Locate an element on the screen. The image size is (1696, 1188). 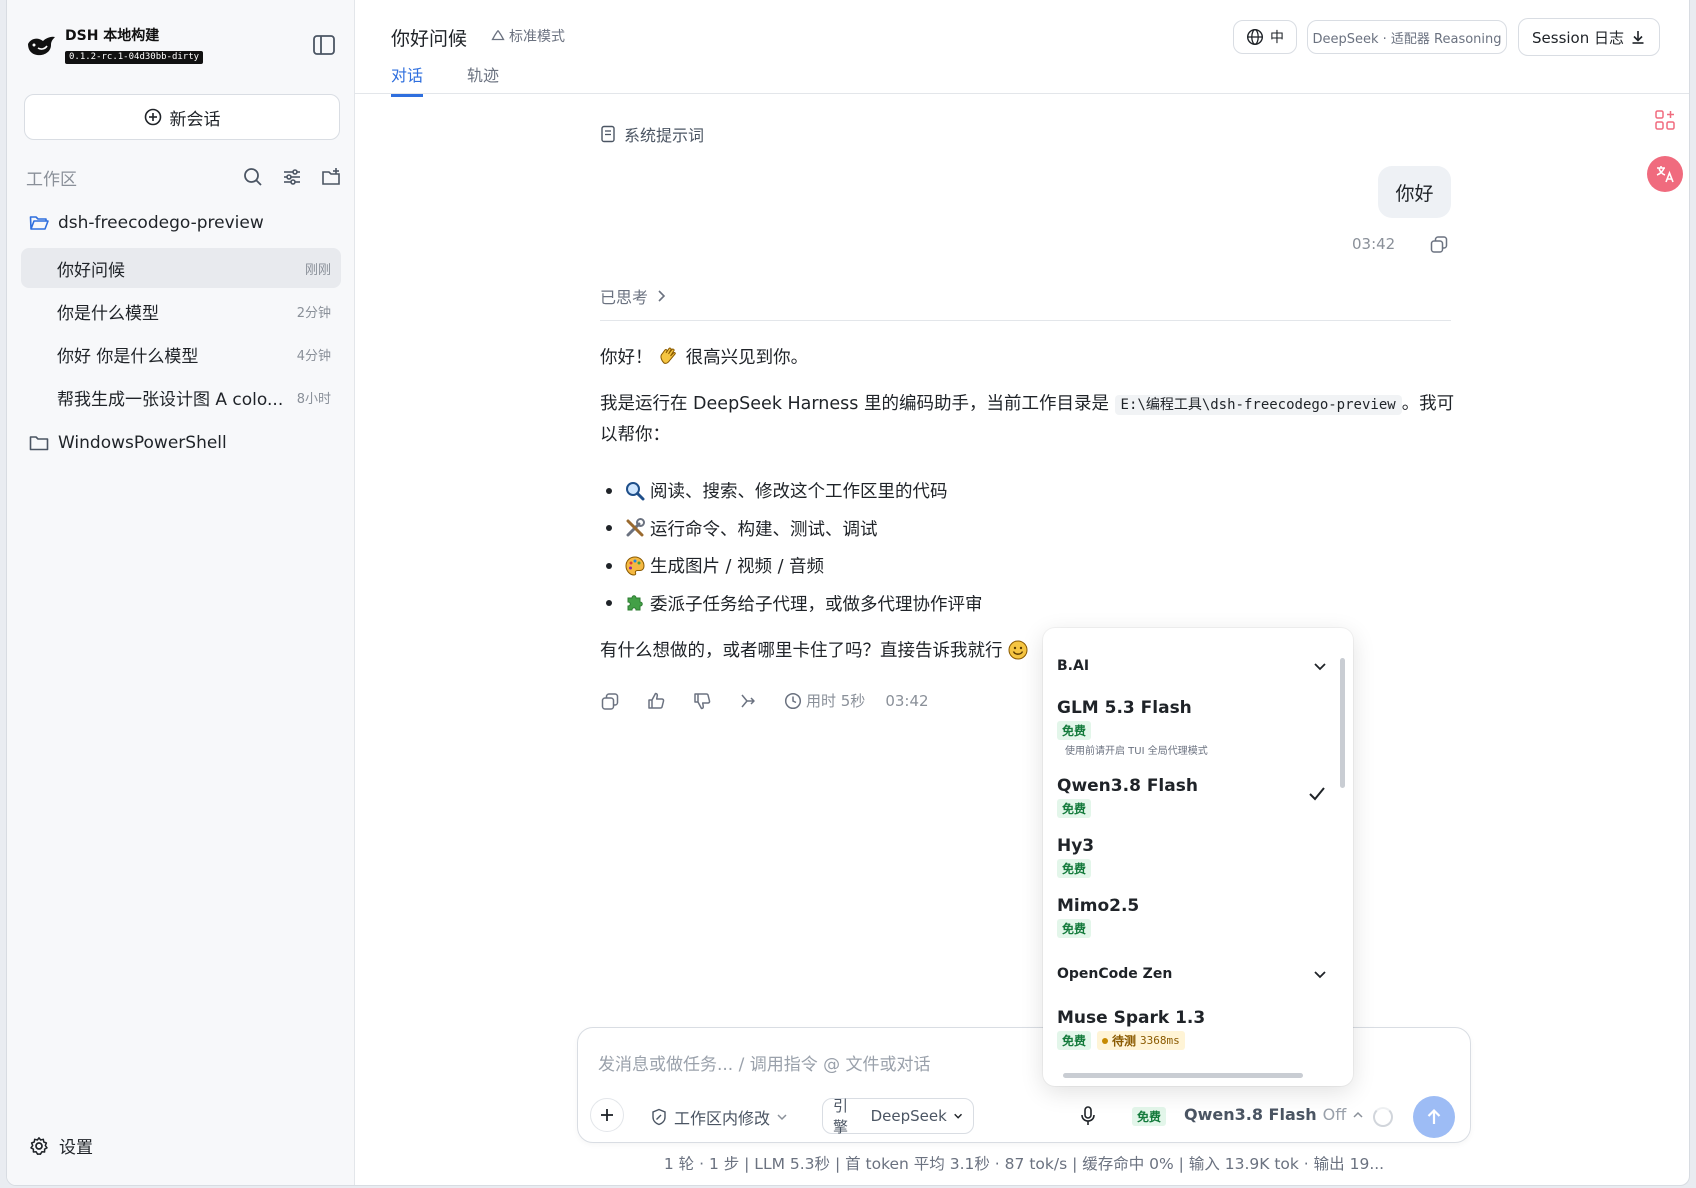
checkmark-icon is located at coordinates (1317, 794).